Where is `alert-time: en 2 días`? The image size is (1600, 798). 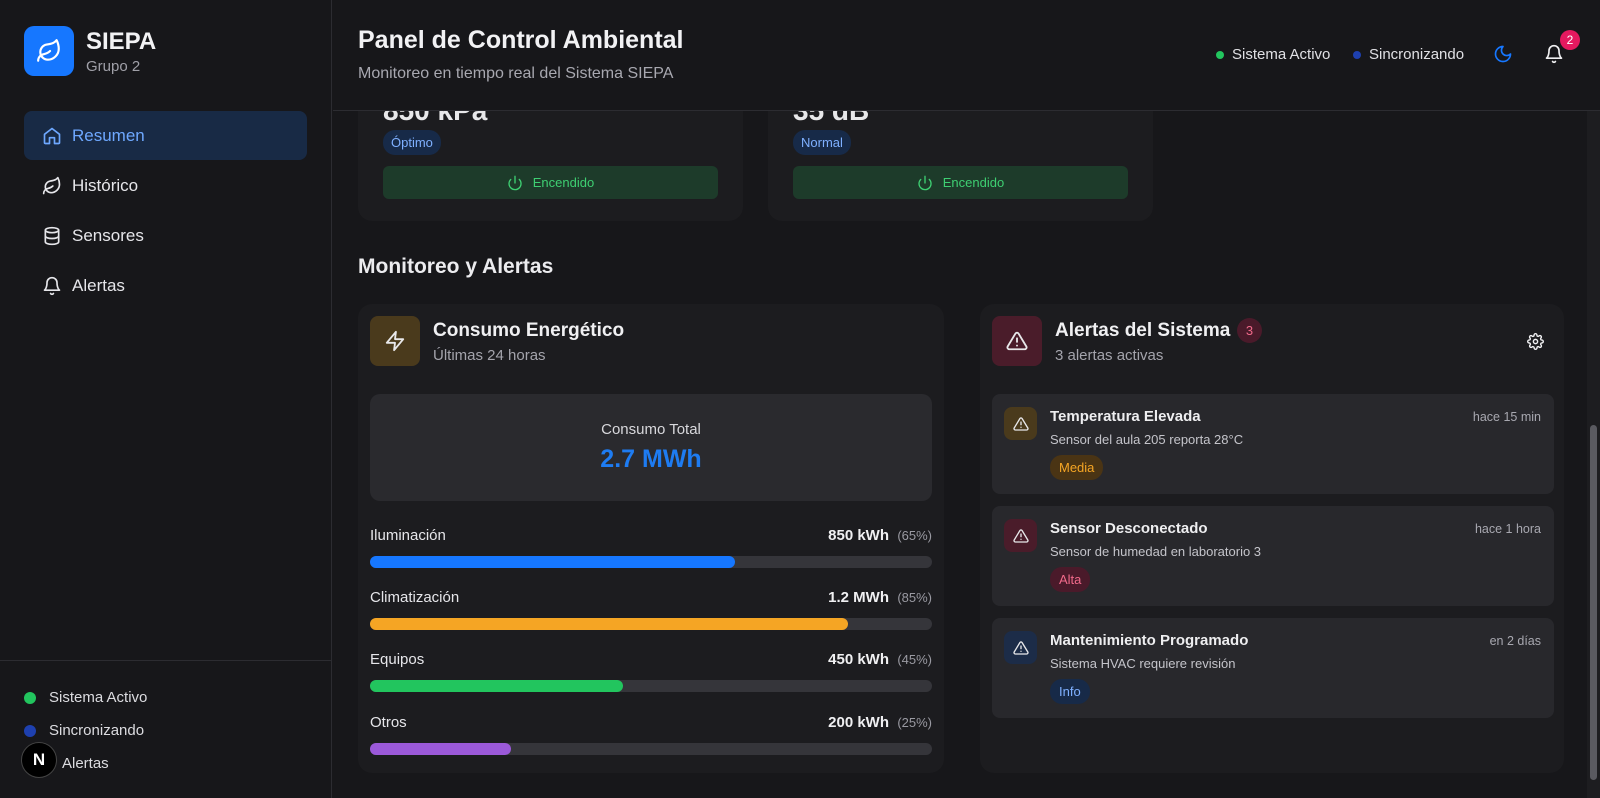 alert-time: en 2 días is located at coordinates (1515, 641).